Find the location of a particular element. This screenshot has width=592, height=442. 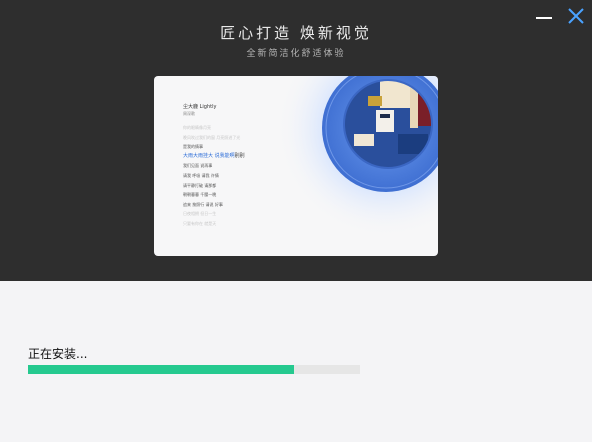

headline: 匠心打造 焕新视觉 is located at coordinates (296, 33).